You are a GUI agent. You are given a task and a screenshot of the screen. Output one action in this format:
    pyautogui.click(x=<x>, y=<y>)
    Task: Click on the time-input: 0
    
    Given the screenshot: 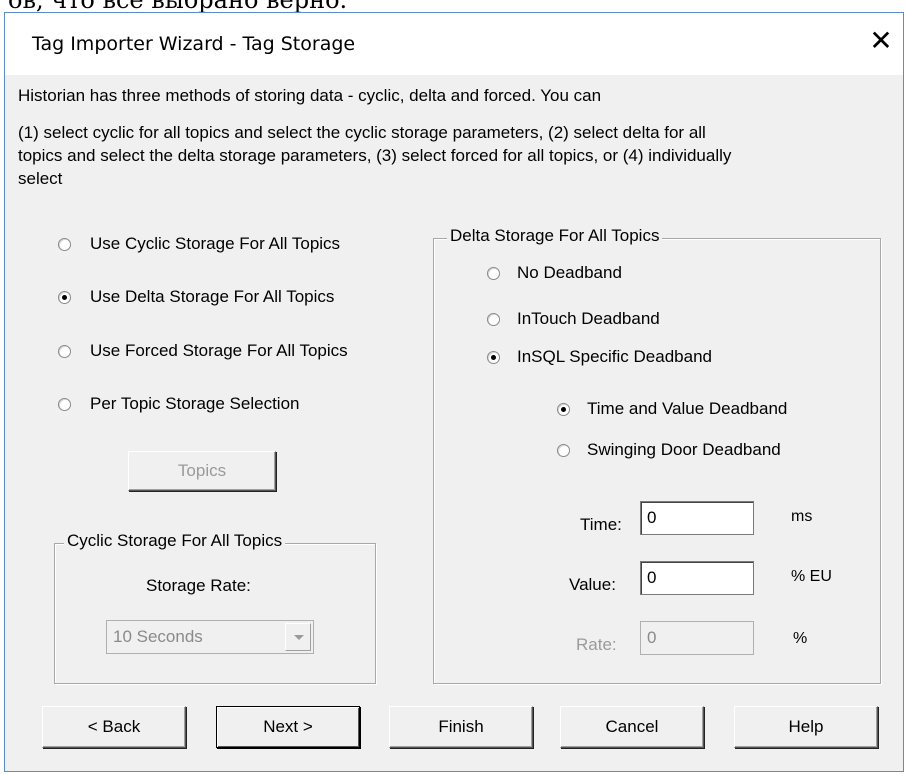 What is the action you would take?
    pyautogui.click(x=697, y=518)
    